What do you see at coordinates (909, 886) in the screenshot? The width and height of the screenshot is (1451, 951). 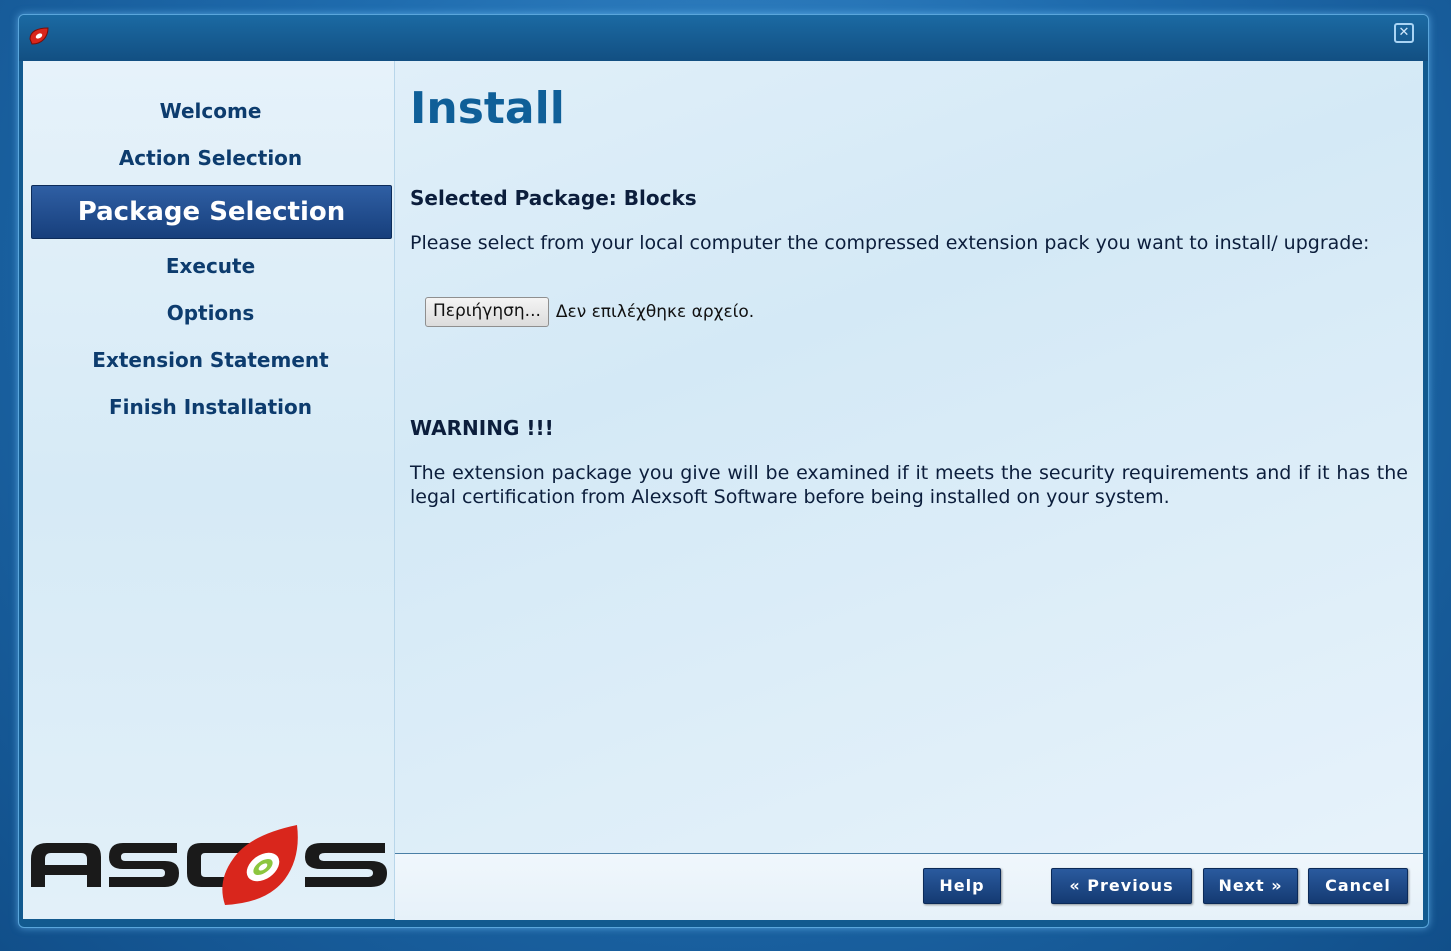 I see `button-bar: Help « Previous Next » Cancel` at bounding box center [909, 886].